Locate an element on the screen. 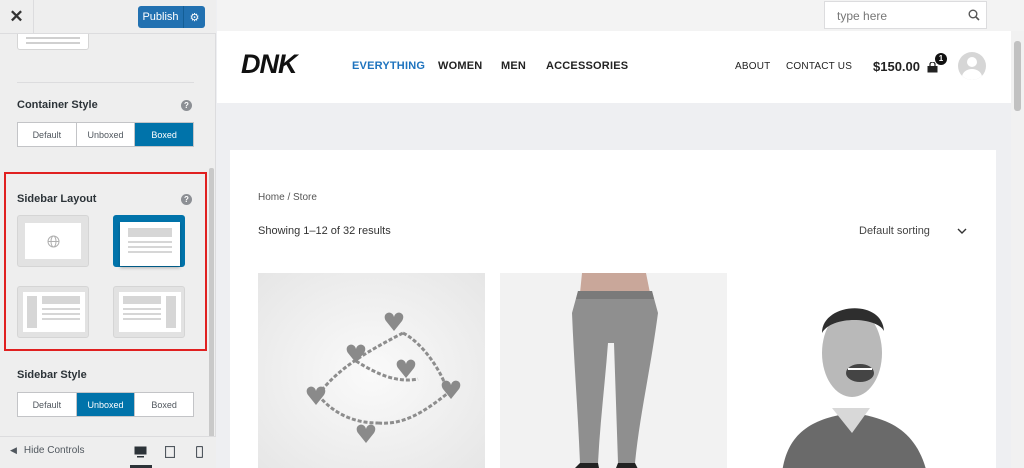 Image resolution: width=1024 pixels, height=468 pixels. sidebar-style-default: Default is located at coordinates (47, 404).